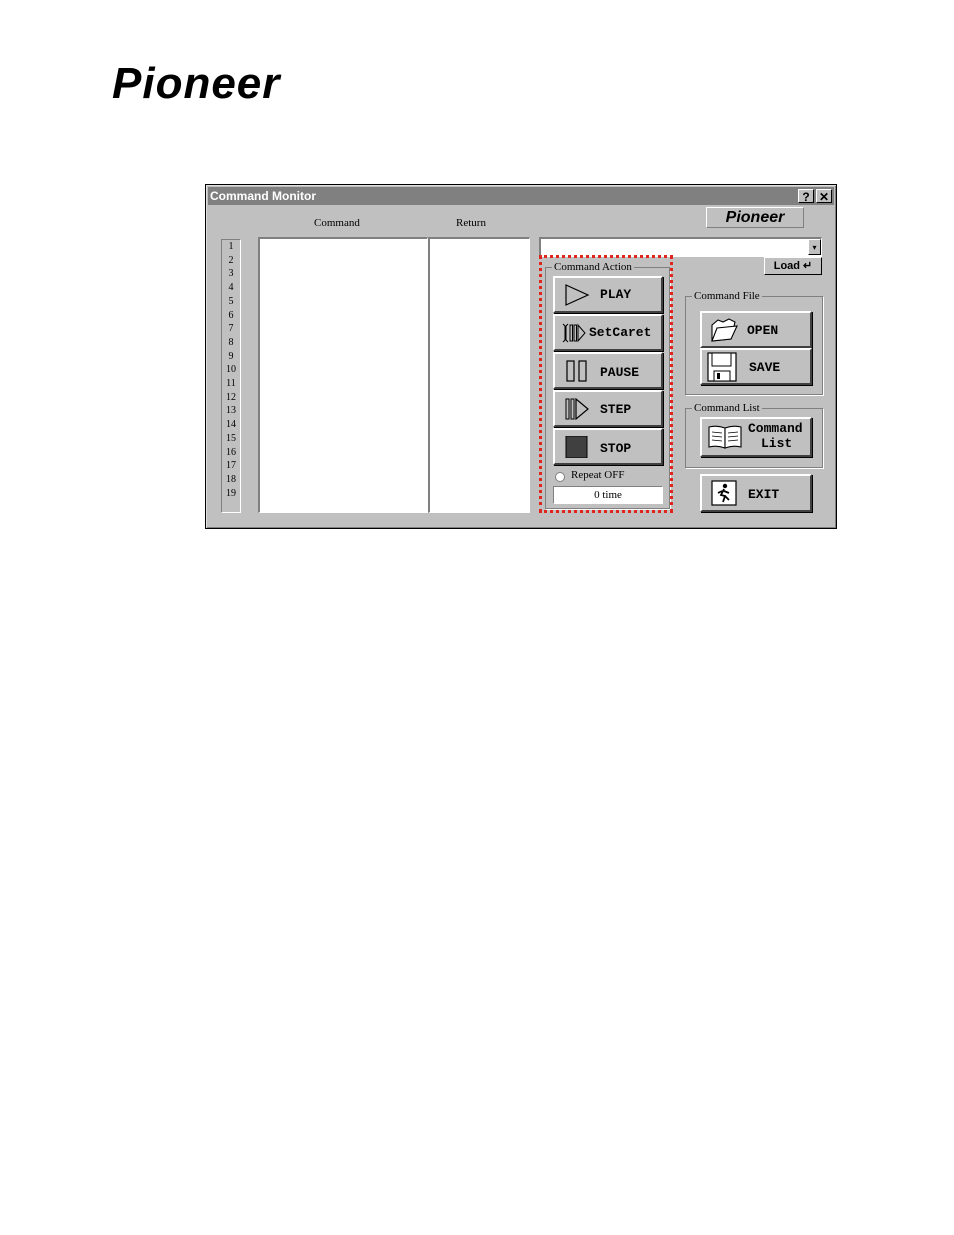  What do you see at coordinates (231, 479) in the screenshot?
I see `line-number: 18` at bounding box center [231, 479].